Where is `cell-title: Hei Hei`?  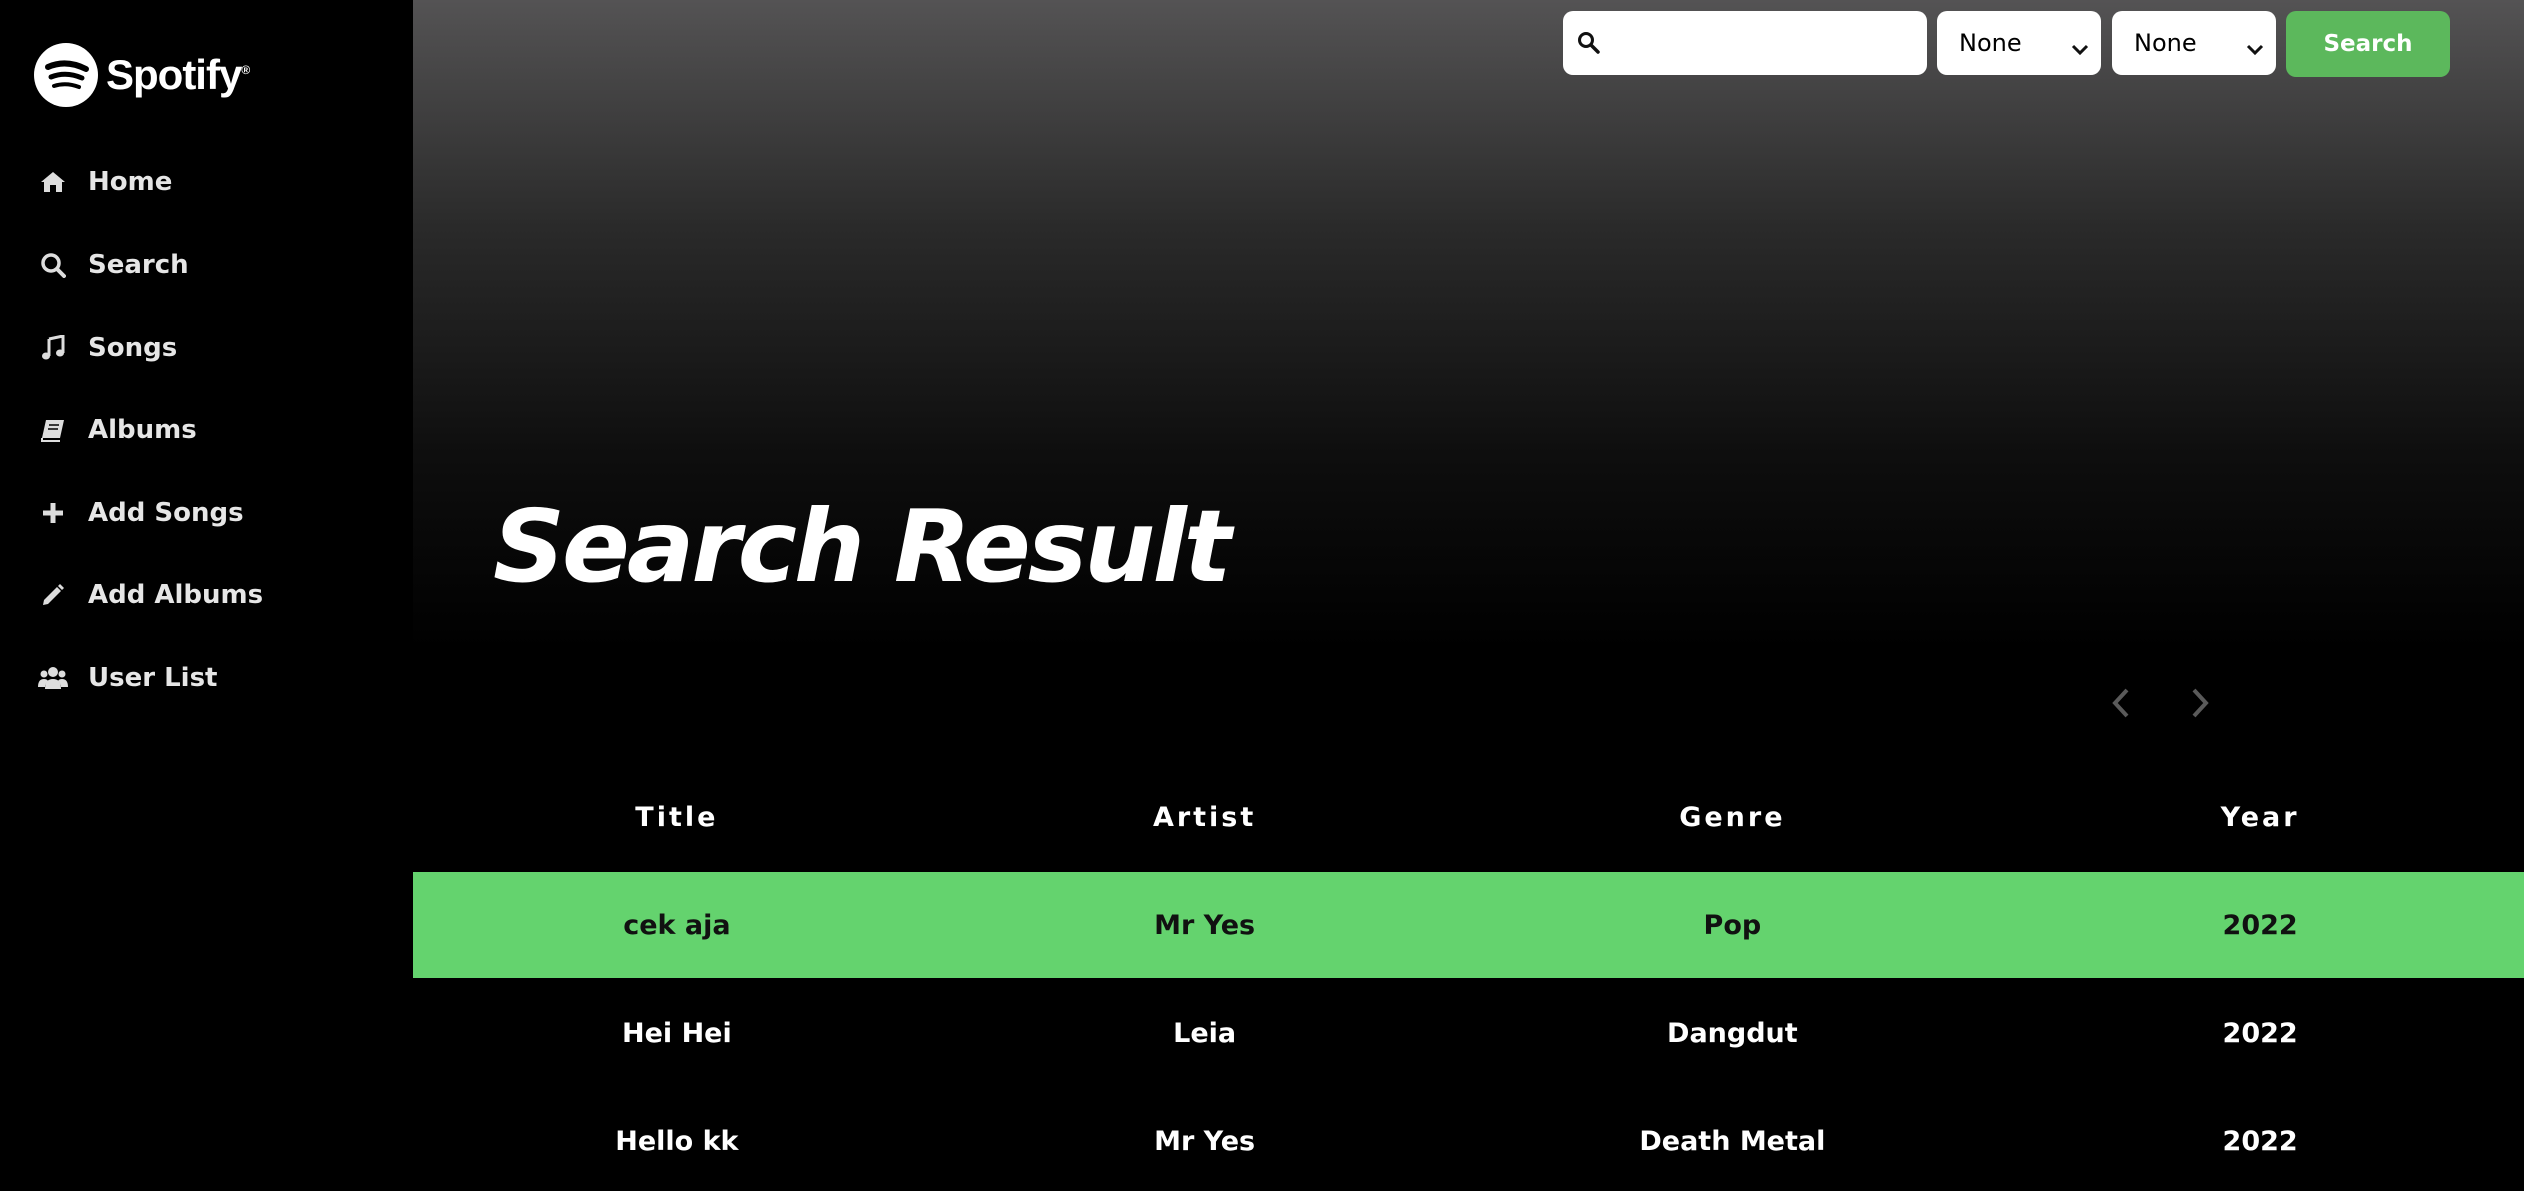
cell-title: Hei Hei is located at coordinates (677, 1033).